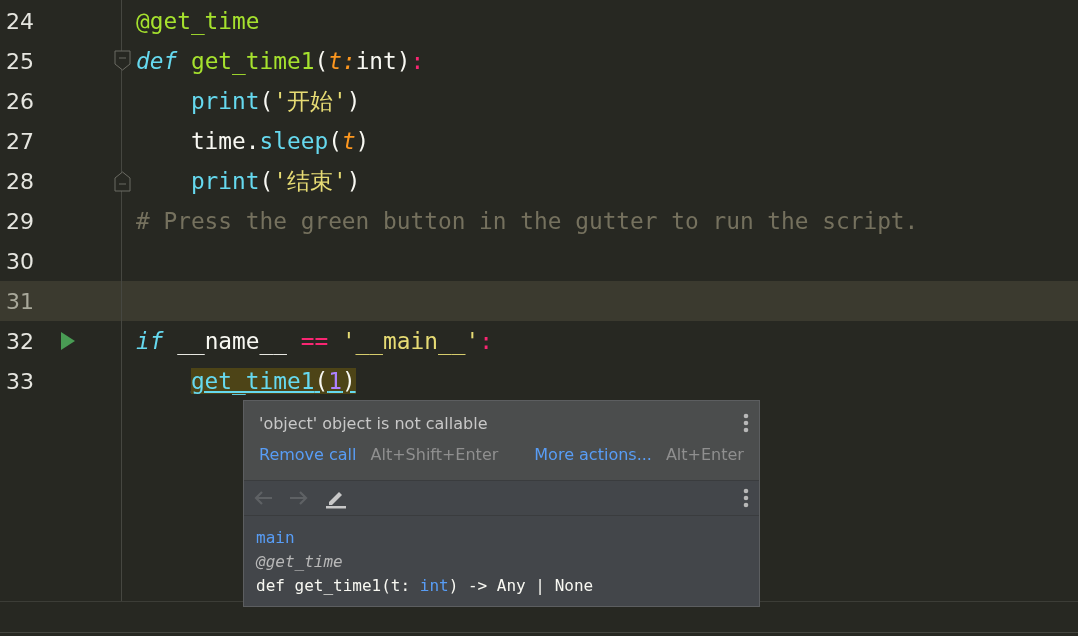 This screenshot has width=1078, height=636. I want to click on shortcut-hint: Alt+Enter, so click(704, 454).